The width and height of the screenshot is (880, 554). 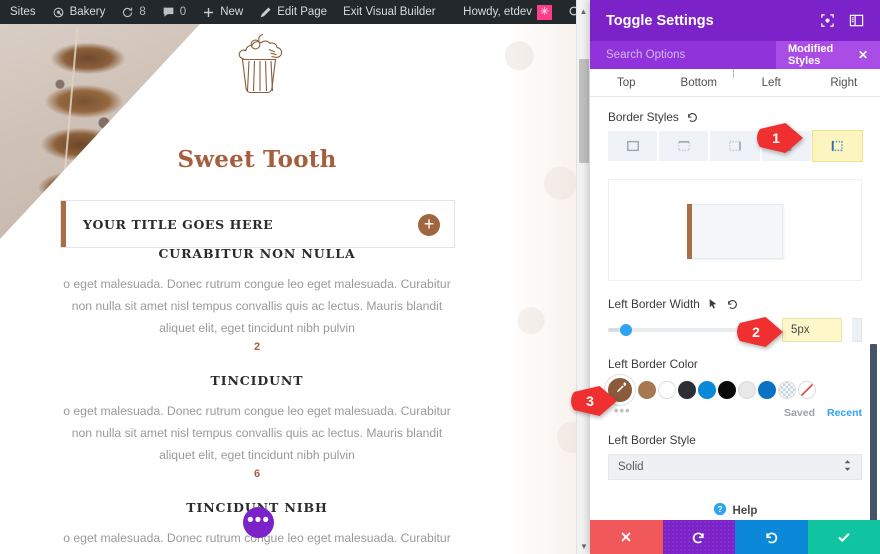 I want to click on left-border-width-label: Left Border Width, so click(x=654, y=304).